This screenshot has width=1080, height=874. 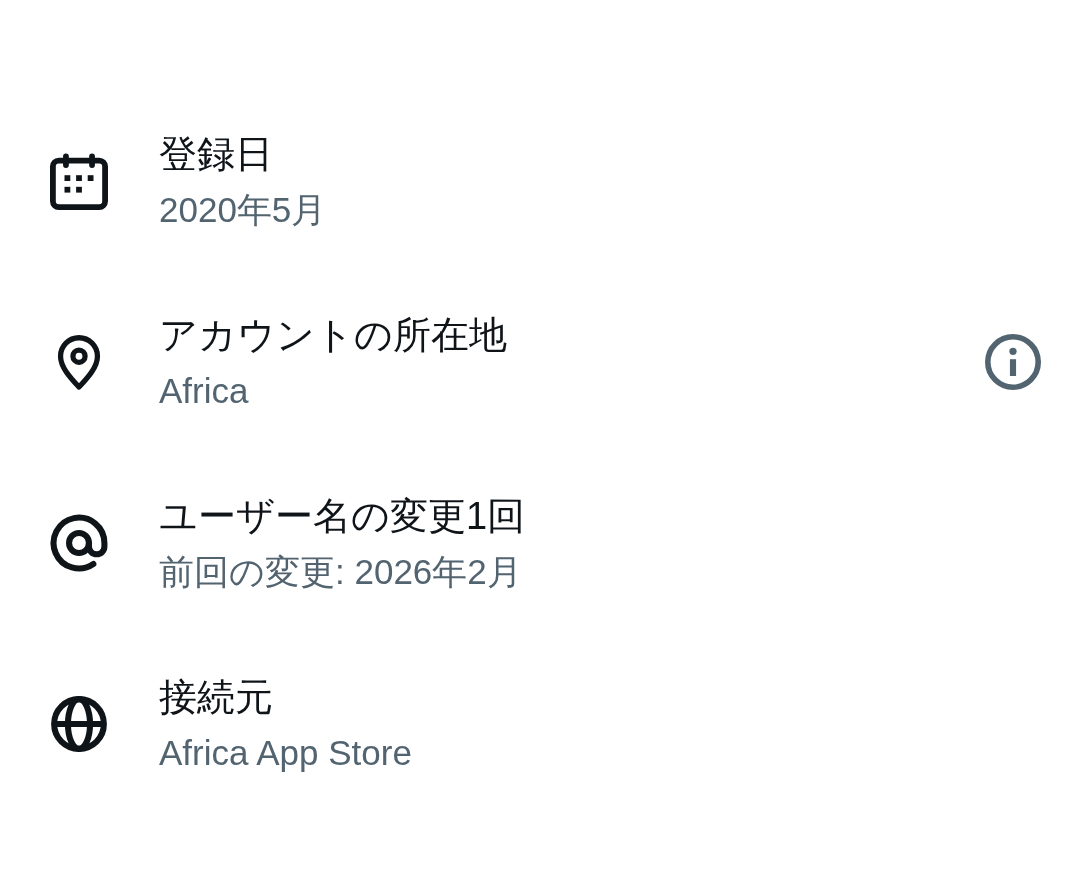 What do you see at coordinates (342, 516) in the screenshot?
I see `row-title: ユーザー名の変更1回` at bounding box center [342, 516].